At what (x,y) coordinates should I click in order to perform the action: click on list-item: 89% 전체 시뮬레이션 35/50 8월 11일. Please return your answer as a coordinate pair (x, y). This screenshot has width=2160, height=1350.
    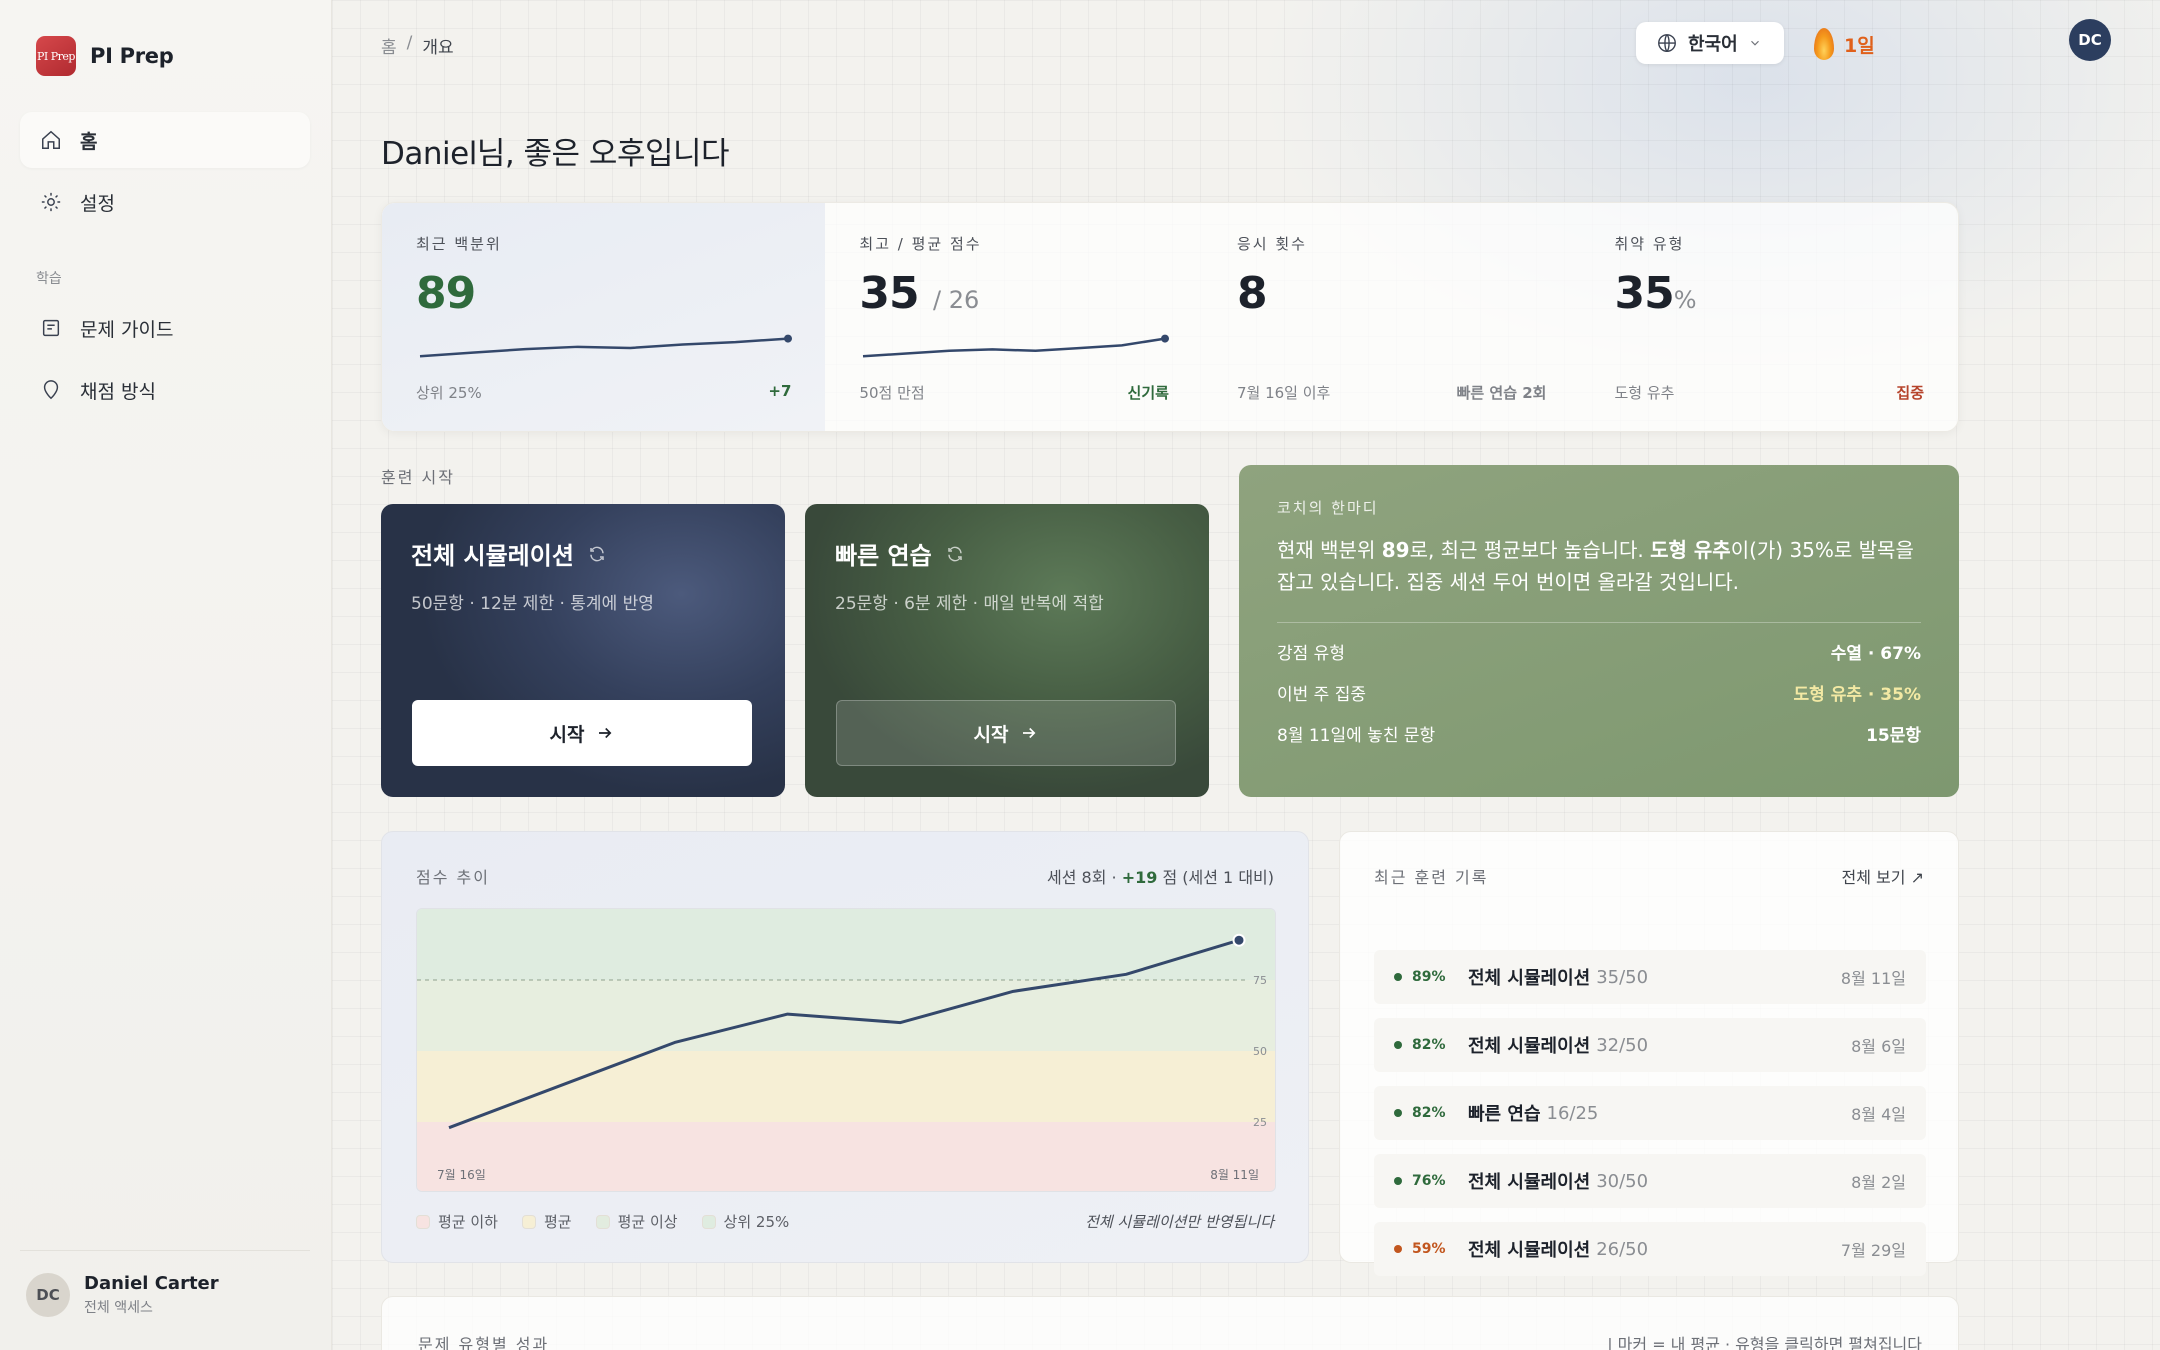
    Looking at the image, I should click on (1650, 977).